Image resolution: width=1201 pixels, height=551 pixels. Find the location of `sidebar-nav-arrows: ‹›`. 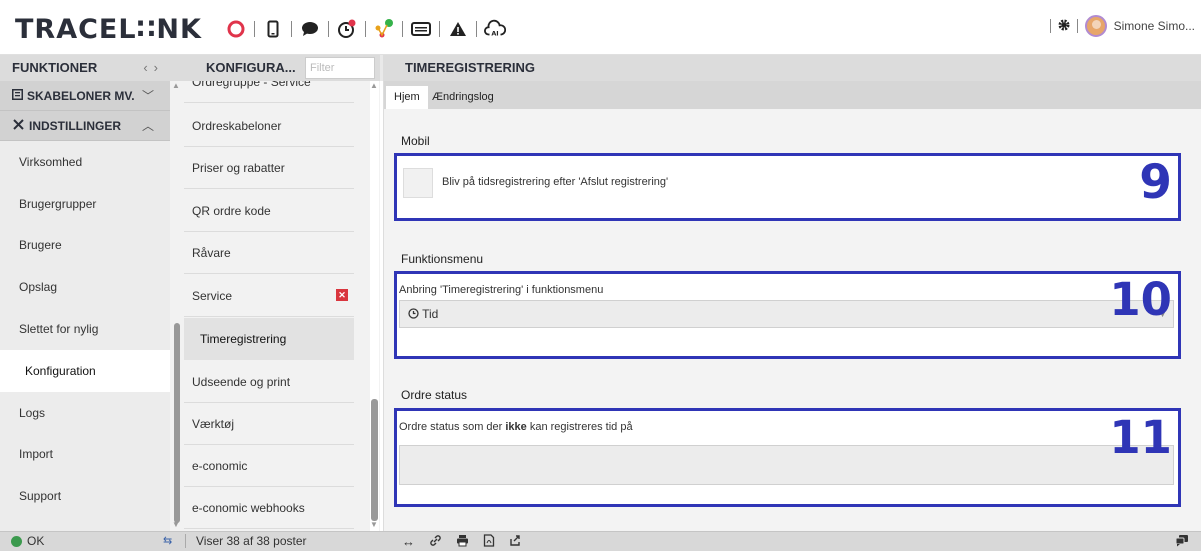

sidebar-nav-arrows: ‹› is located at coordinates (153, 68).